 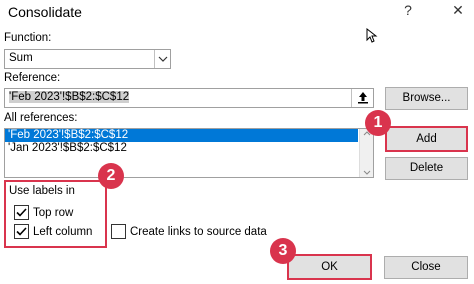 I want to click on dropdown-arrow, so click(x=162, y=59).